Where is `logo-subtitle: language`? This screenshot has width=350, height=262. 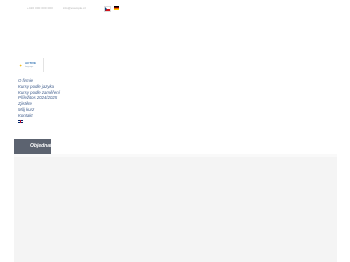
logo-subtitle: language is located at coordinates (29, 67).